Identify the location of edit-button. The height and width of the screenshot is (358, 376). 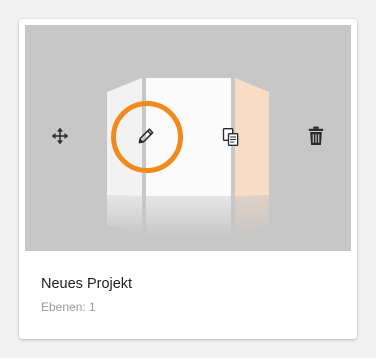
(146, 136).